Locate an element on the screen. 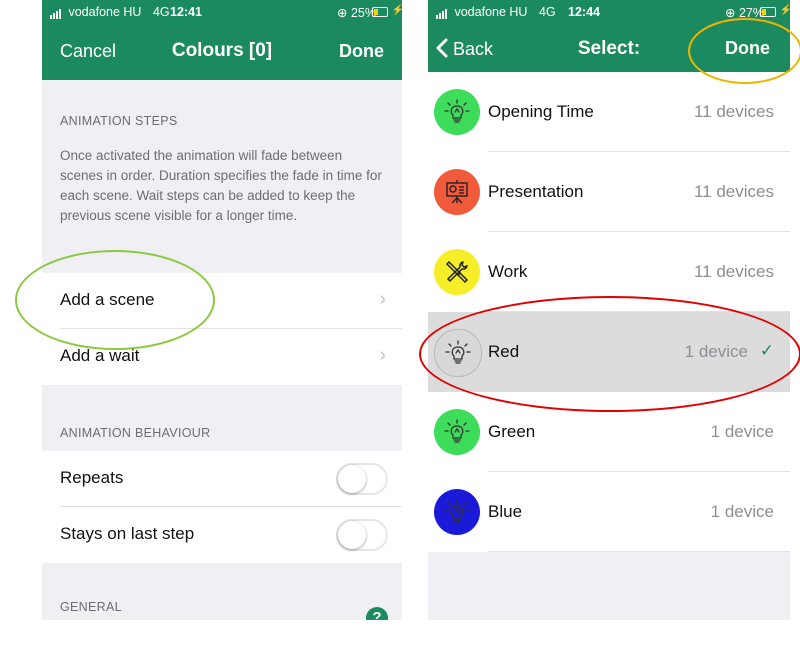 The height and width of the screenshot is (645, 800). scene-row: Red 1 device ✓ is located at coordinates (609, 352).